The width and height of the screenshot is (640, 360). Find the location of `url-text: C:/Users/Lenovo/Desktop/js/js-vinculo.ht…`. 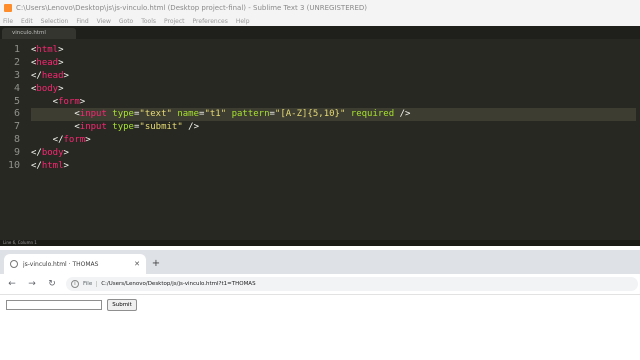

url-text: C:/Users/Lenovo/Desktop/js/js-vinculo.ht… is located at coordinates (178, 284).